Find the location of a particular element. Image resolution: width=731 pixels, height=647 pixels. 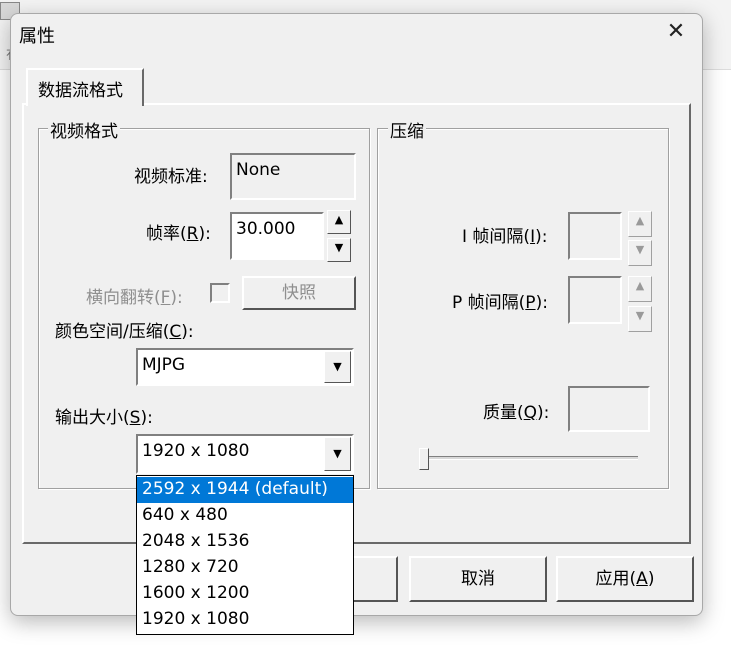

quality-label: 质量(Q): is located at coordinates (516, 413).